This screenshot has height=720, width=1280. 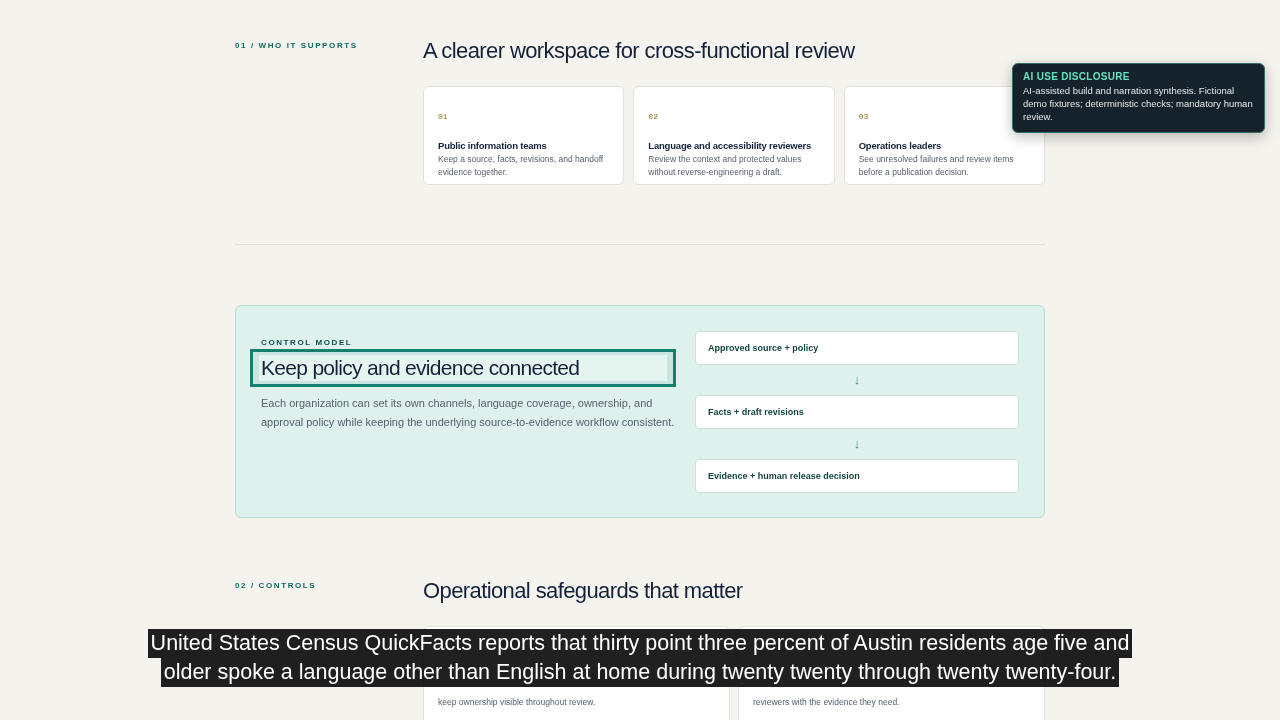 What do you see at coordinates (493, 145) in the screenshot?
I see `card-title: Public information teams` at bounding box center [493, 145].